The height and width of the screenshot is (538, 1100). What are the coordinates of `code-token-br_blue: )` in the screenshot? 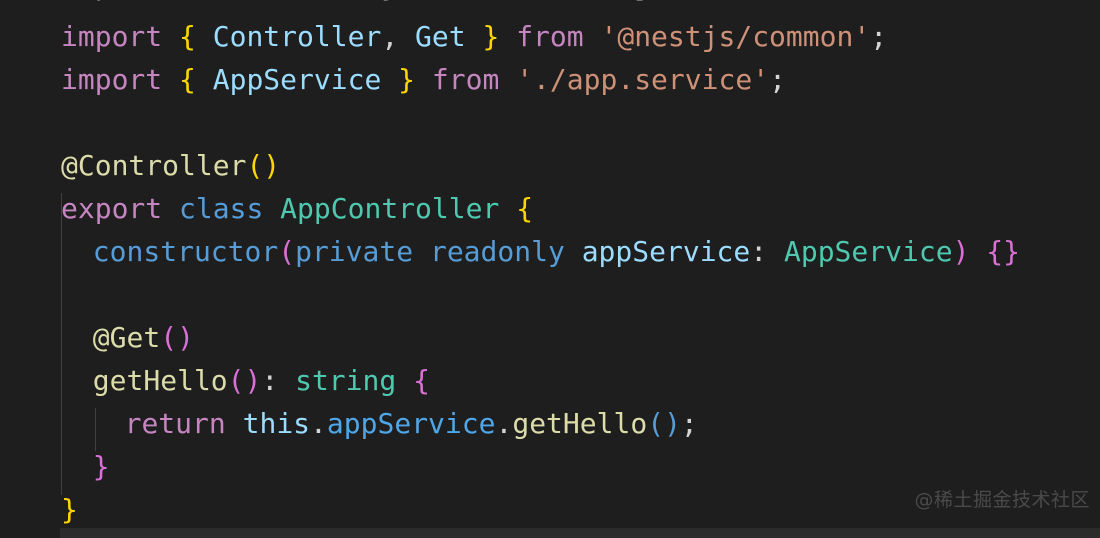 It's located at (672, 423).